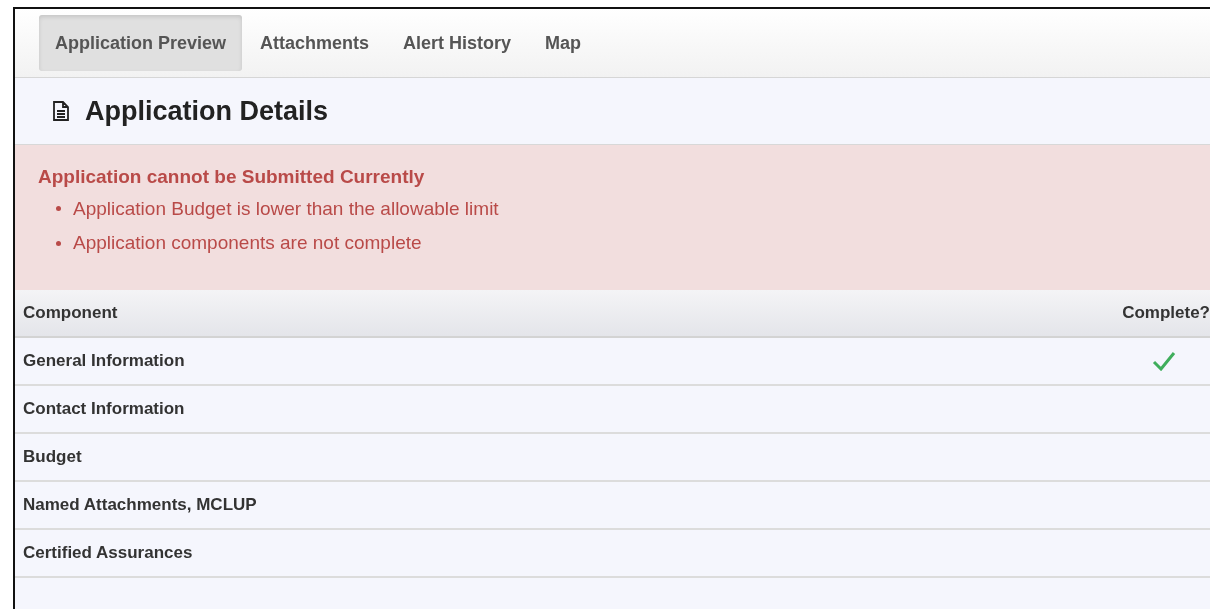 The image size is (1210, 609). Describe the element at coordinates (286, 208) in the screenshot. I see `alert-message: Application Budget is lower than the allowable limit` at that location.